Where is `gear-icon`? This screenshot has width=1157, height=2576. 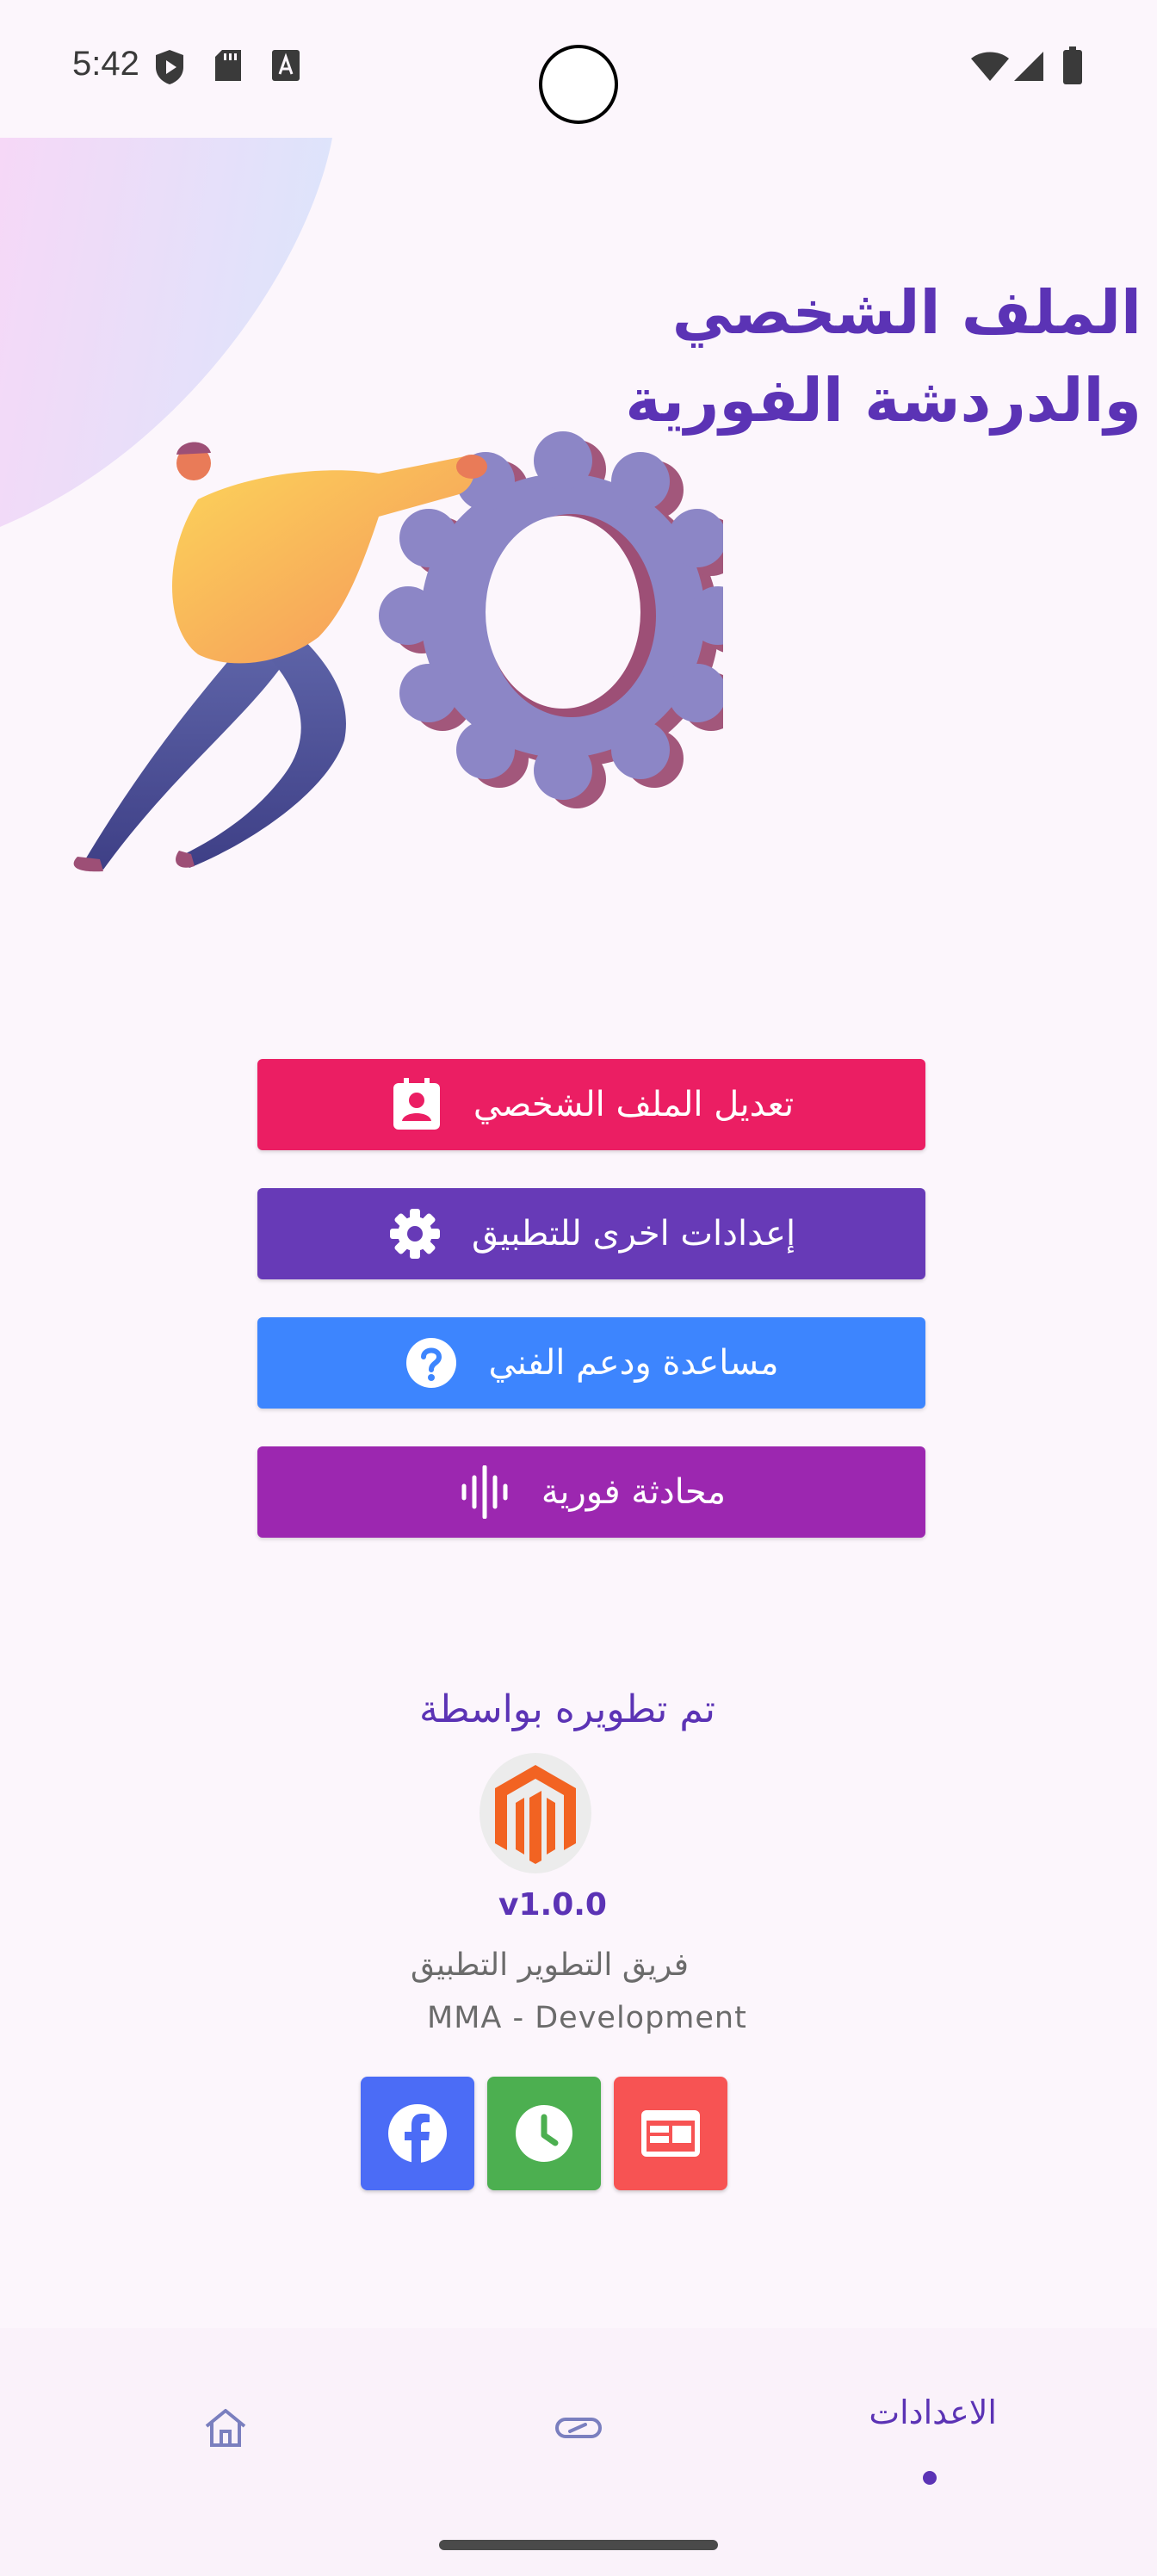
gear-icon is located at coordinates (415, 1233).